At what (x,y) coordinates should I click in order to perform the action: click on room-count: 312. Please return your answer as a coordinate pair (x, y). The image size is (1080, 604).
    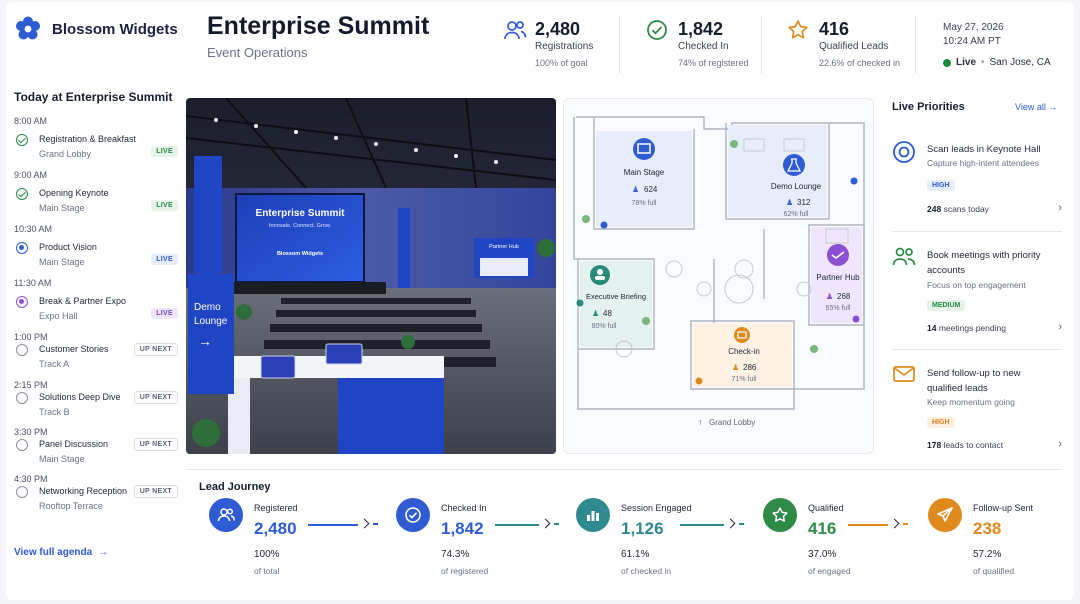
    Looking at the image, I should click on (804, 202).